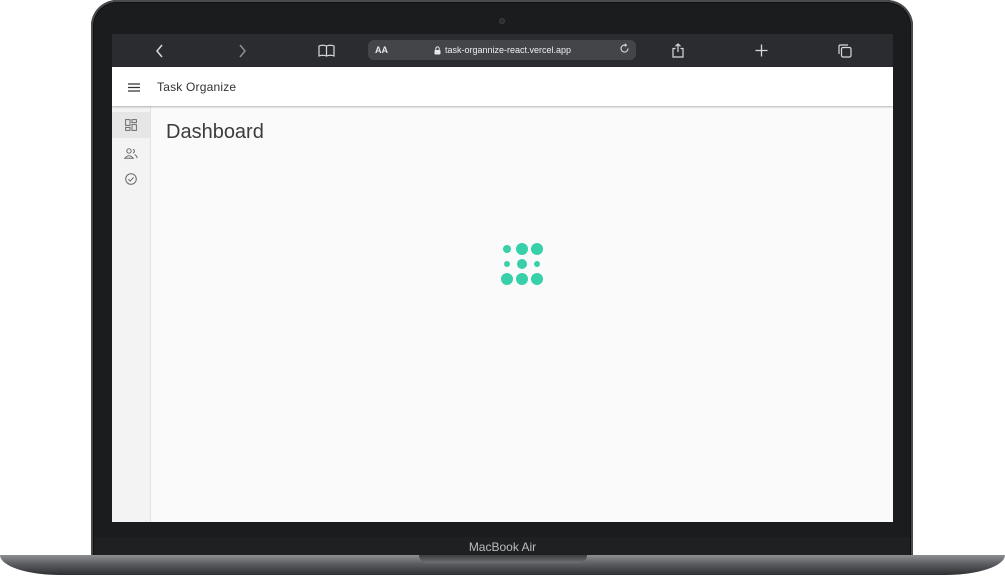 This screenshot has height=577, width=1005. I want to click on share-icon, so click(678, 50).